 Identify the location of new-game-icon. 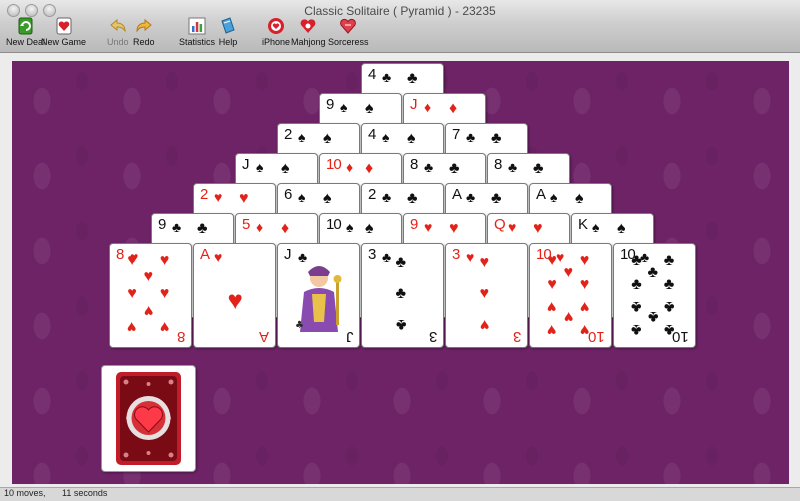
(64, 26).